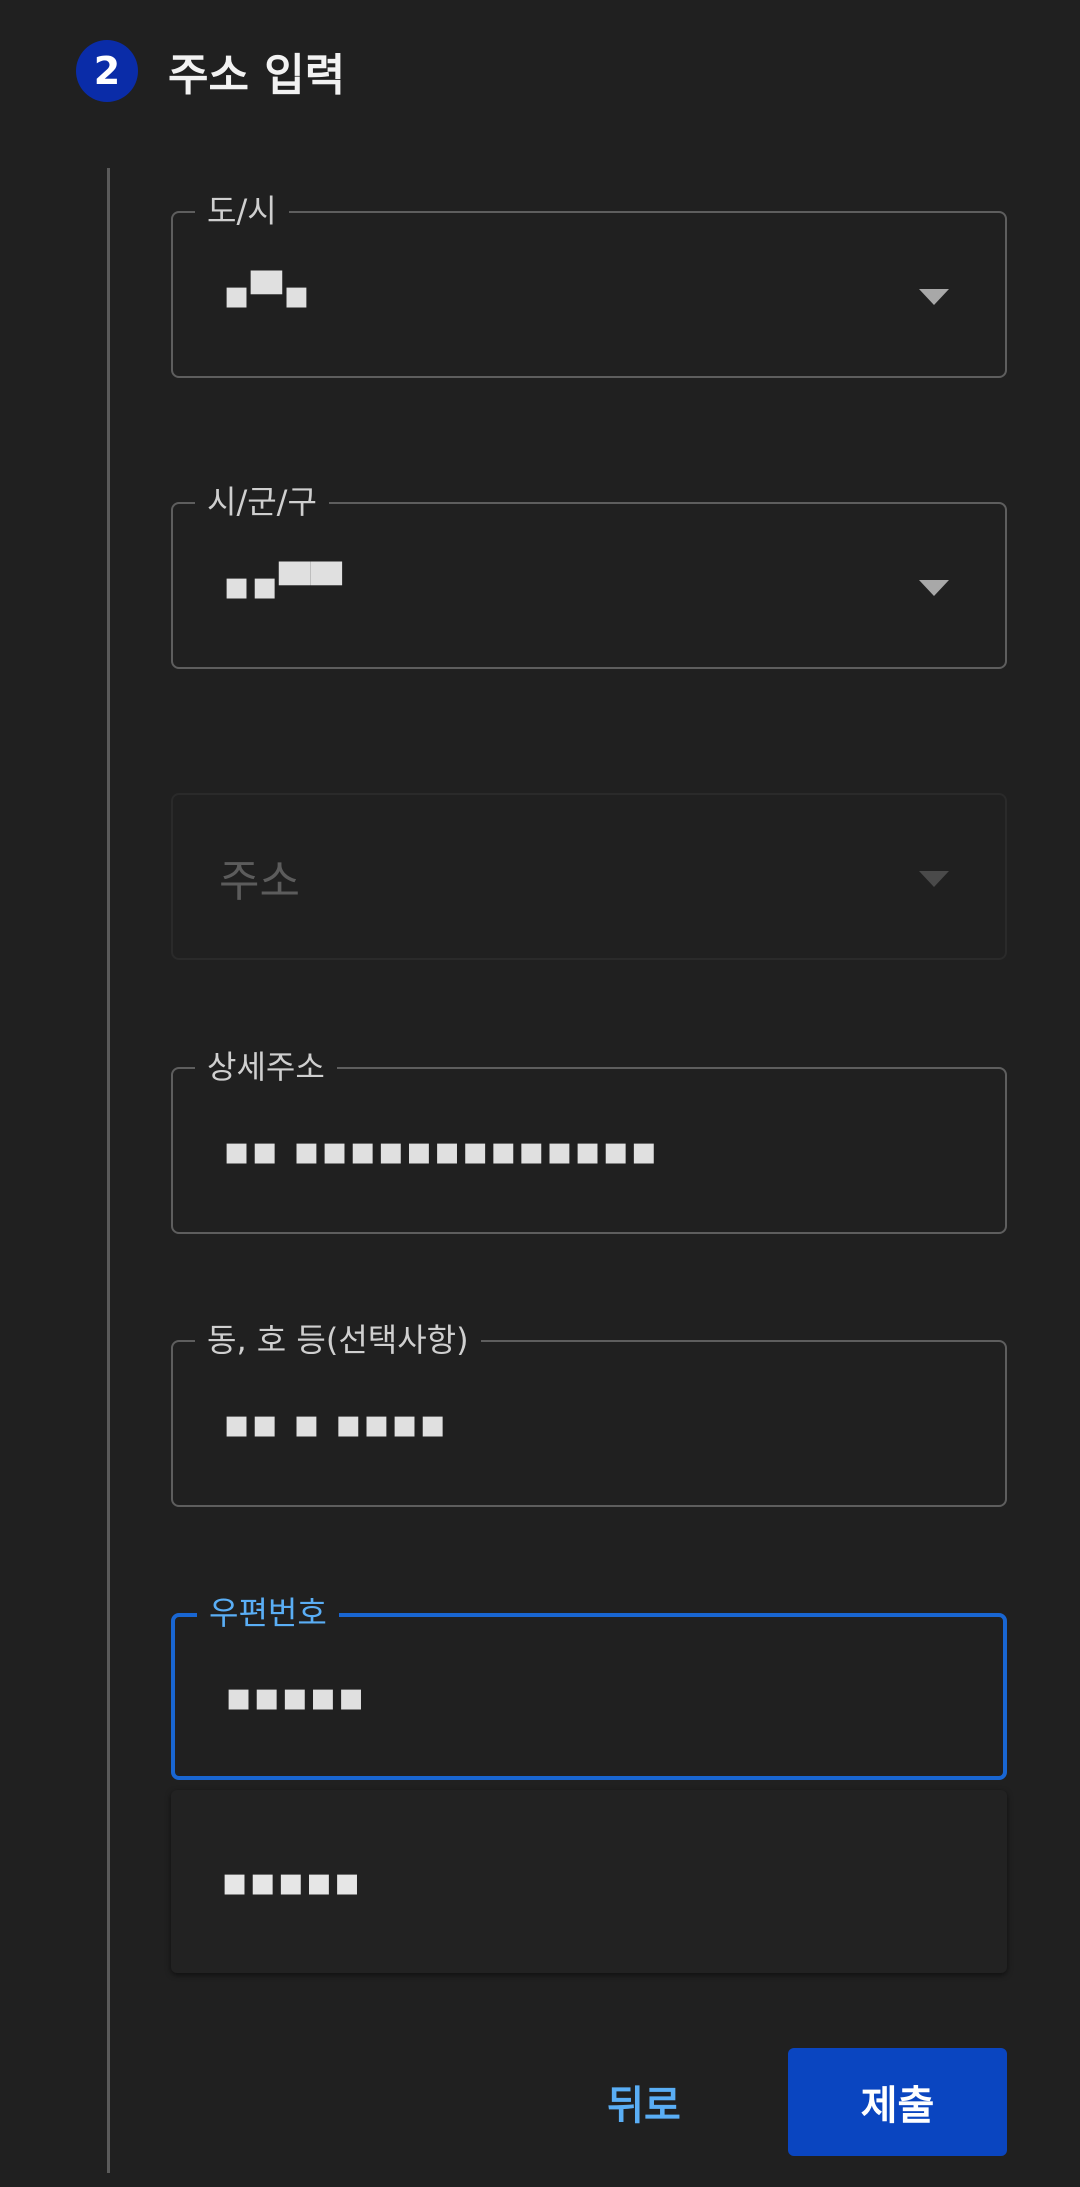 The width and height of the screenshot is (1080, 2187). I want to click on detail-address-field: 상세주소 ▪▪ ▪▪▪▪▪▪▪▪▪▪▪▪▪, so click(589, 1139).